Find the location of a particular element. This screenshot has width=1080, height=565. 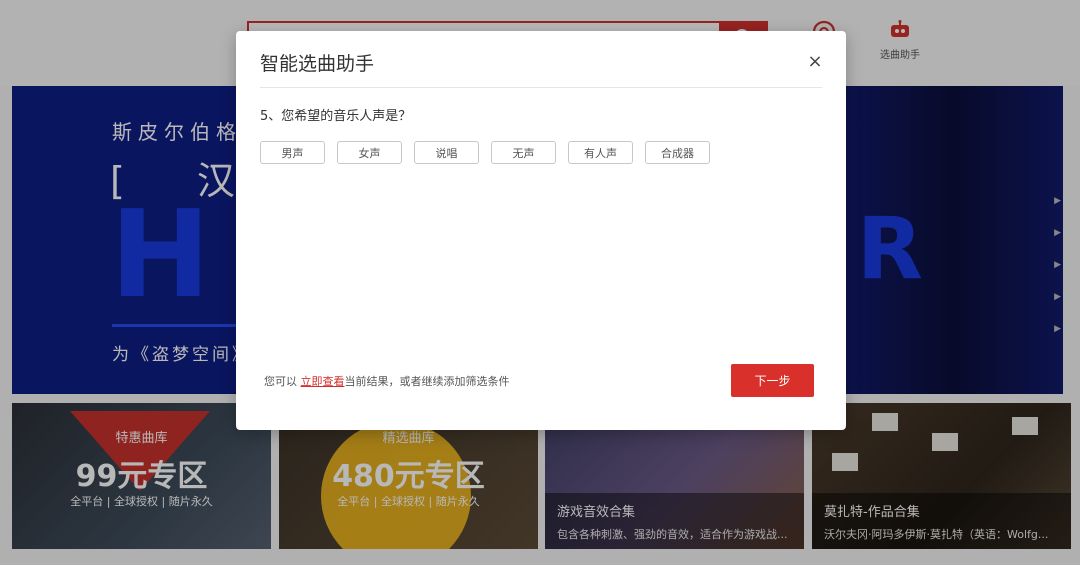

divider is located at coordinates (541, 87).